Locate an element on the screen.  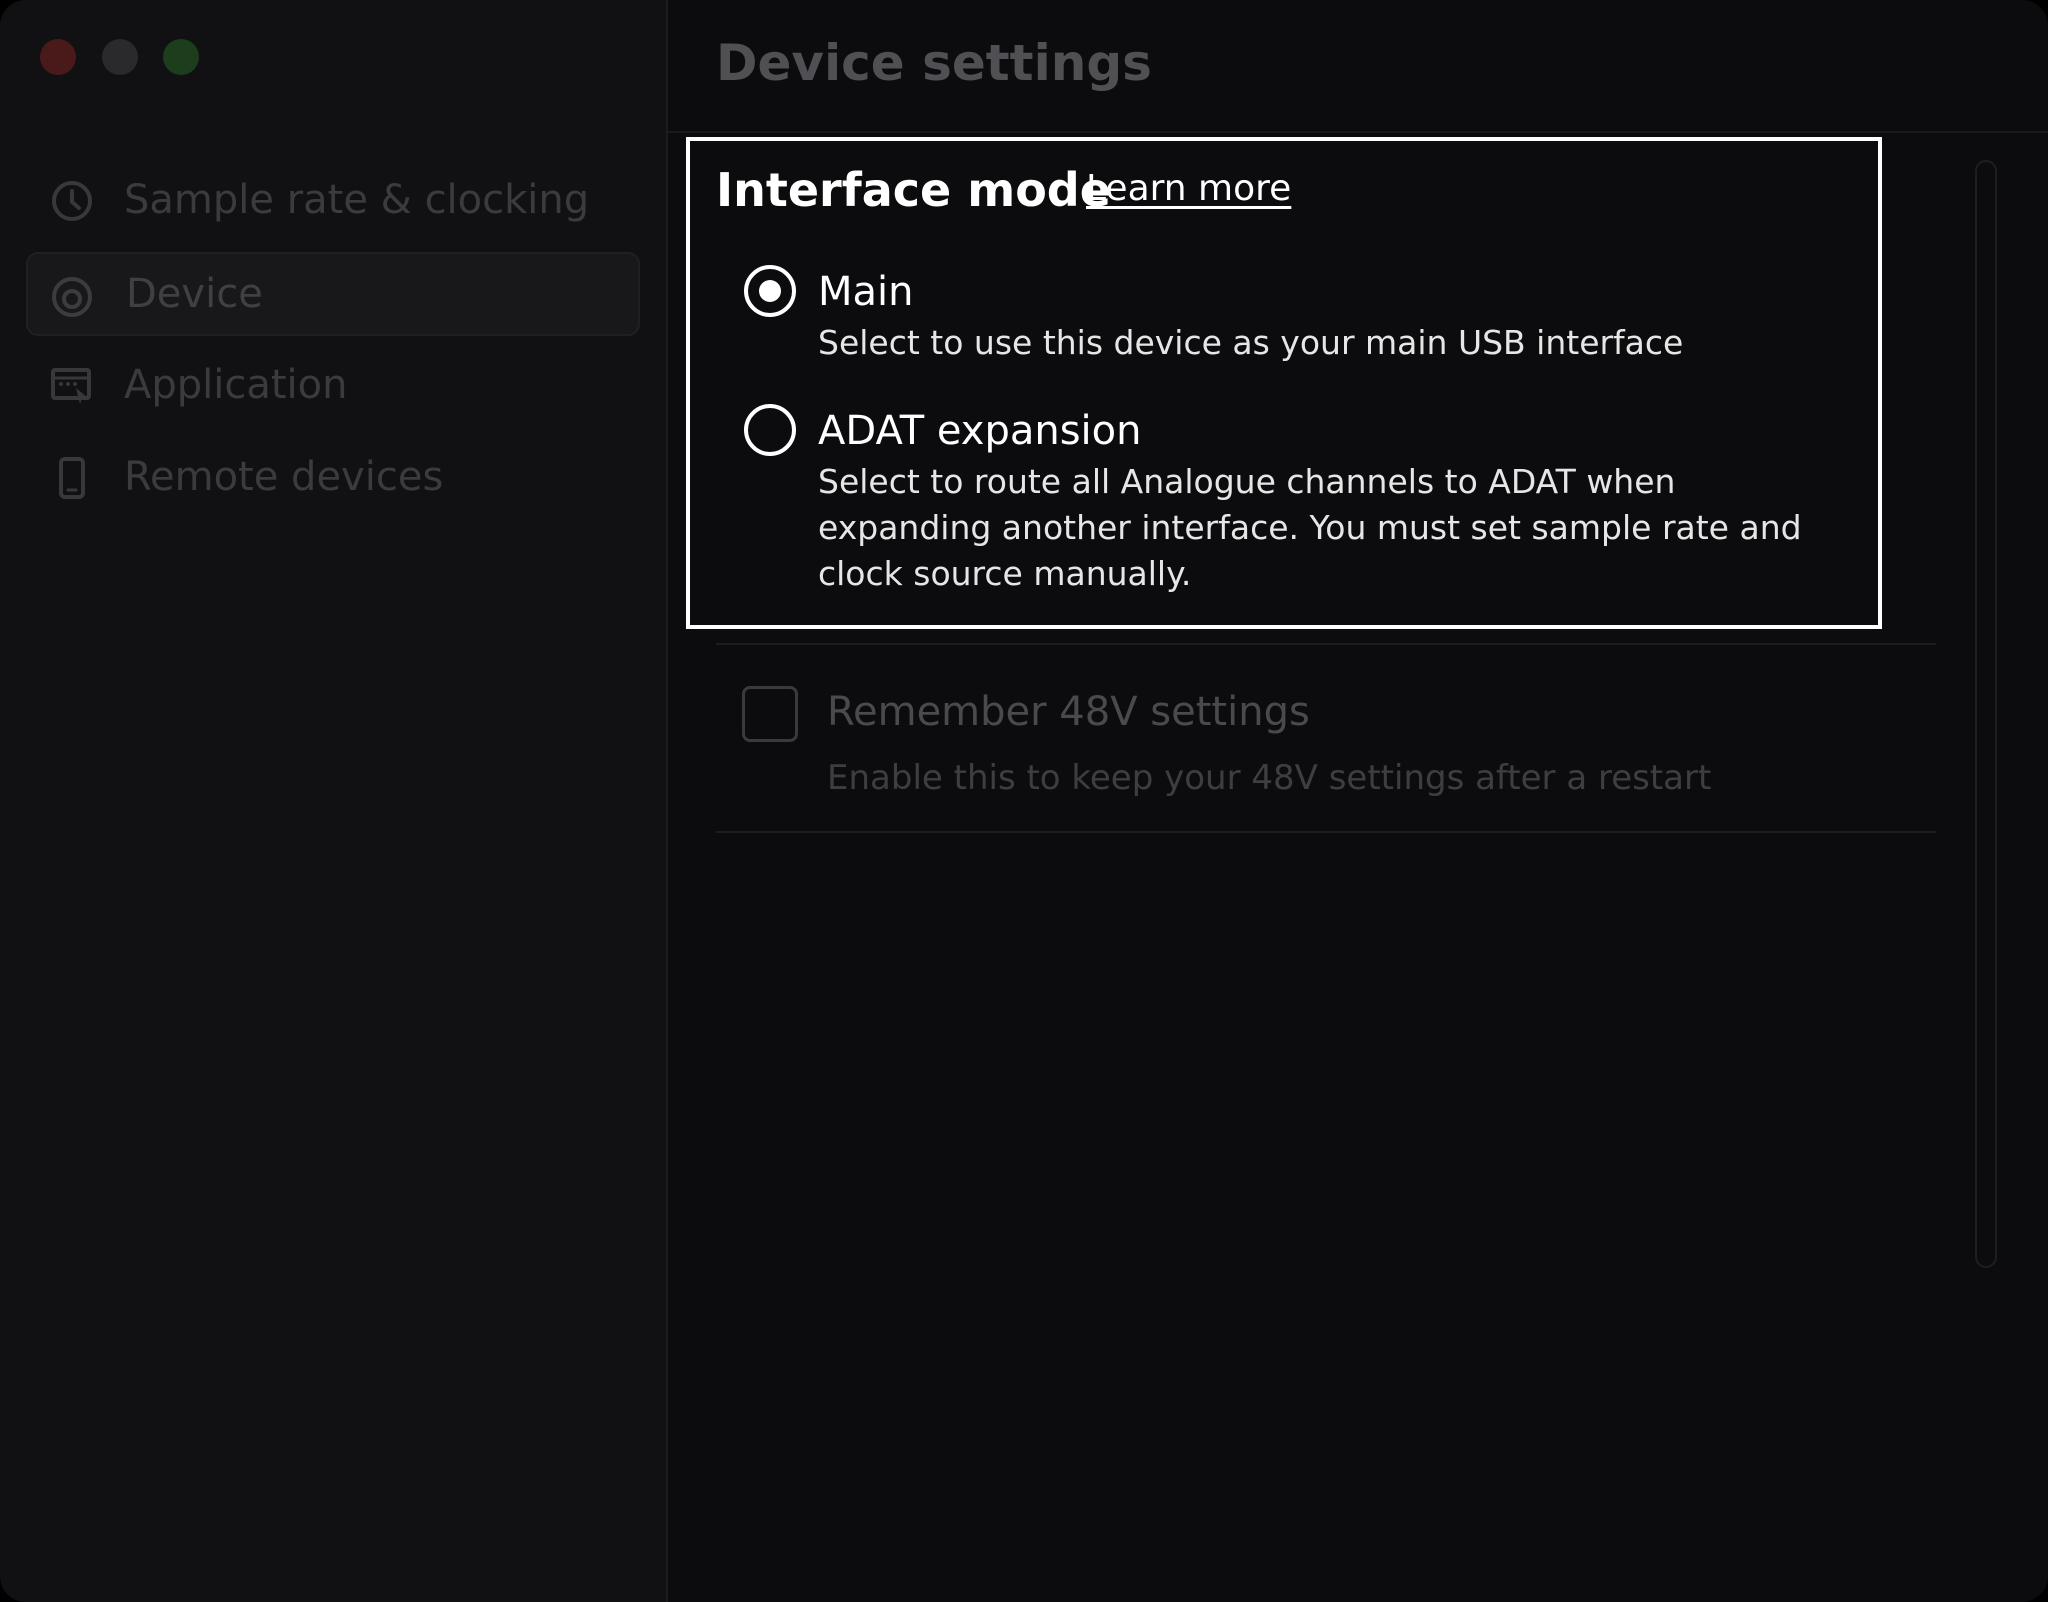
remember-48v-checkbox is located at coordinates (770, 714).